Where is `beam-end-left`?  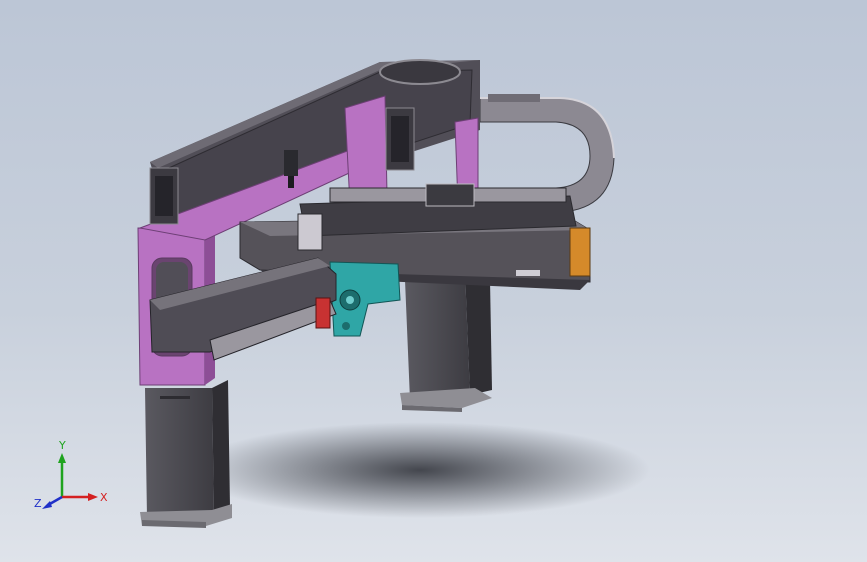 beam-end-left is located at coordinates (164, 196).